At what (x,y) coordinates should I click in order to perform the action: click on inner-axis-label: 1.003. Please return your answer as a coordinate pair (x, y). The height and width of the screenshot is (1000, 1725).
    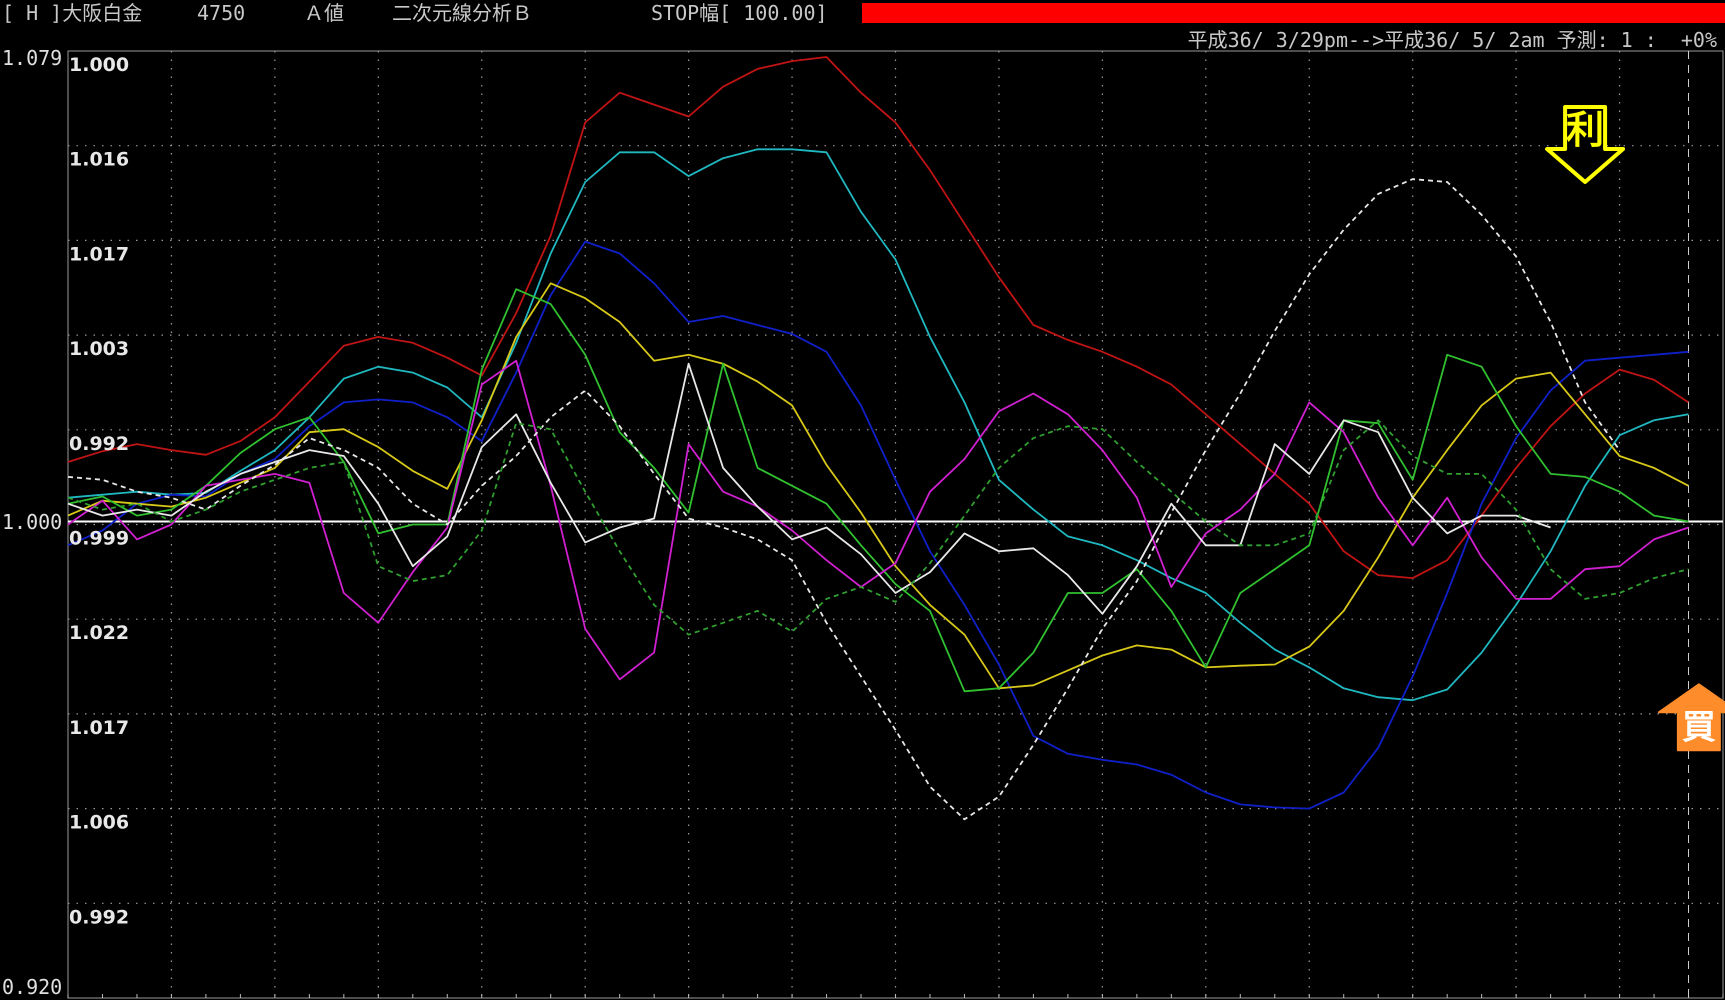
    Looking at the image, I should click on (99, 349).